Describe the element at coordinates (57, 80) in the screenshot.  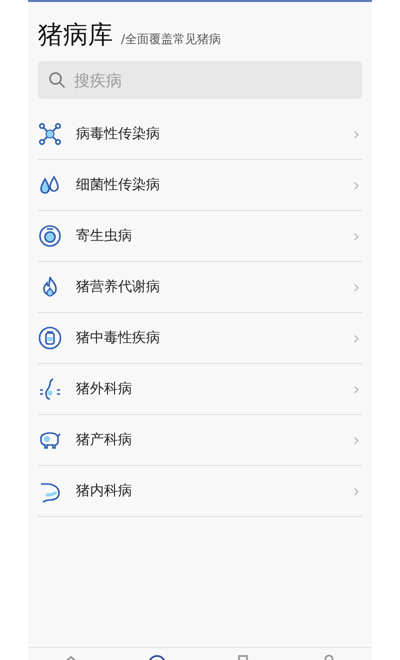
I see `search-icon` at that location.